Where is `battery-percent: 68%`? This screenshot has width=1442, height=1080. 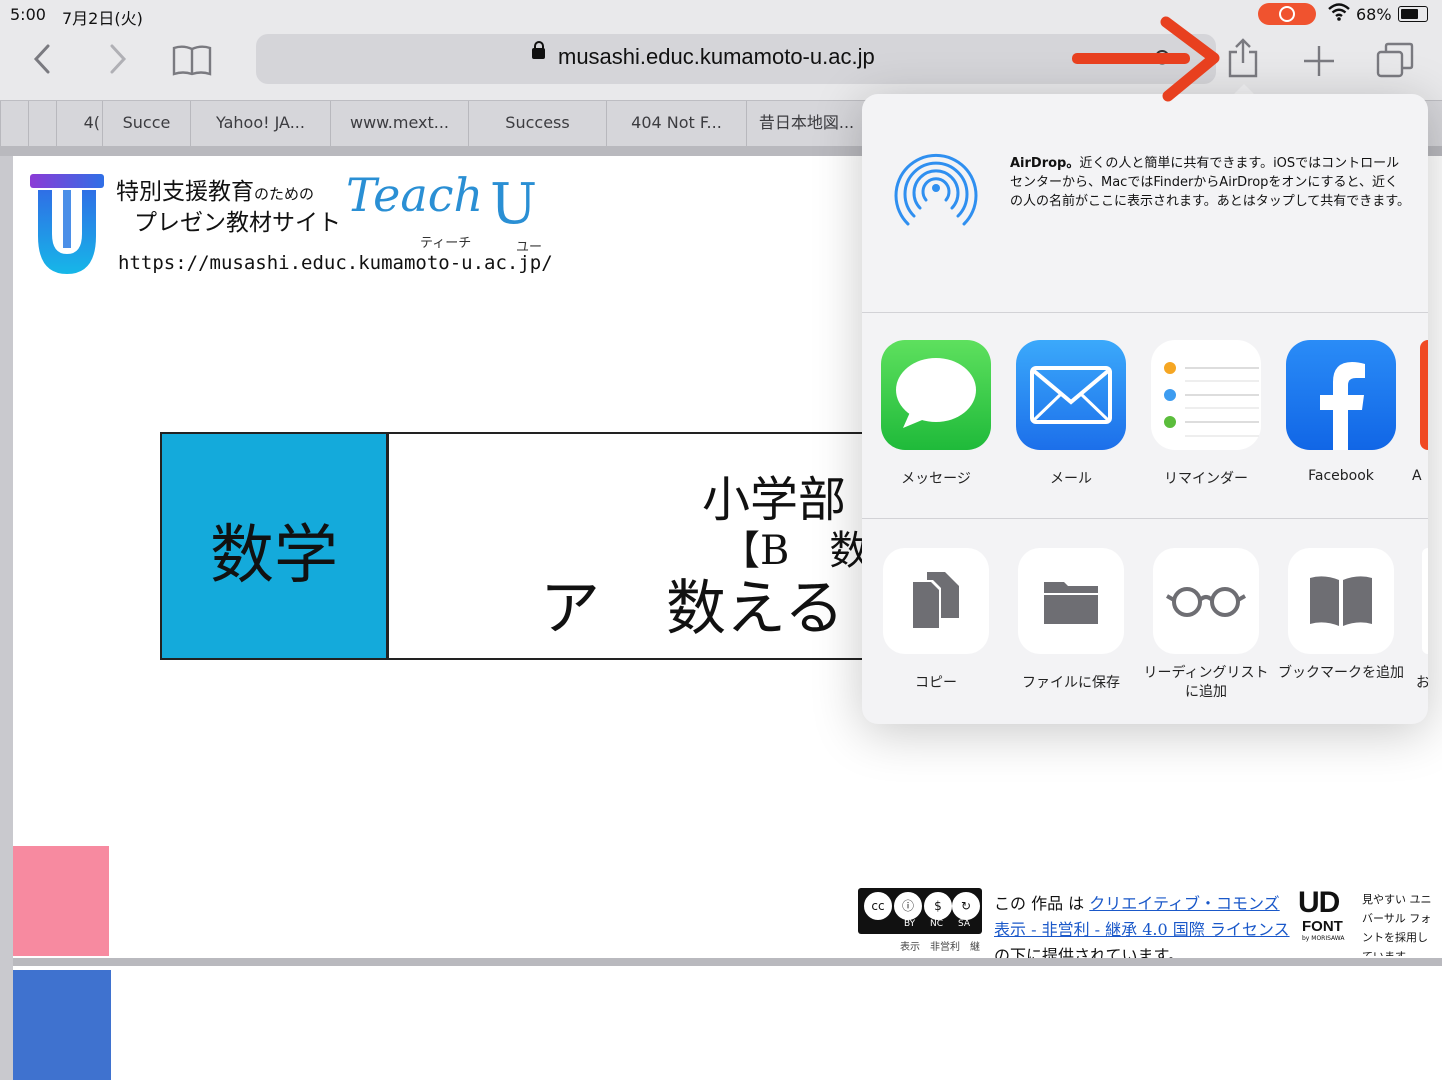
battery-percent: 68% is located at coordinates (1374, 14).